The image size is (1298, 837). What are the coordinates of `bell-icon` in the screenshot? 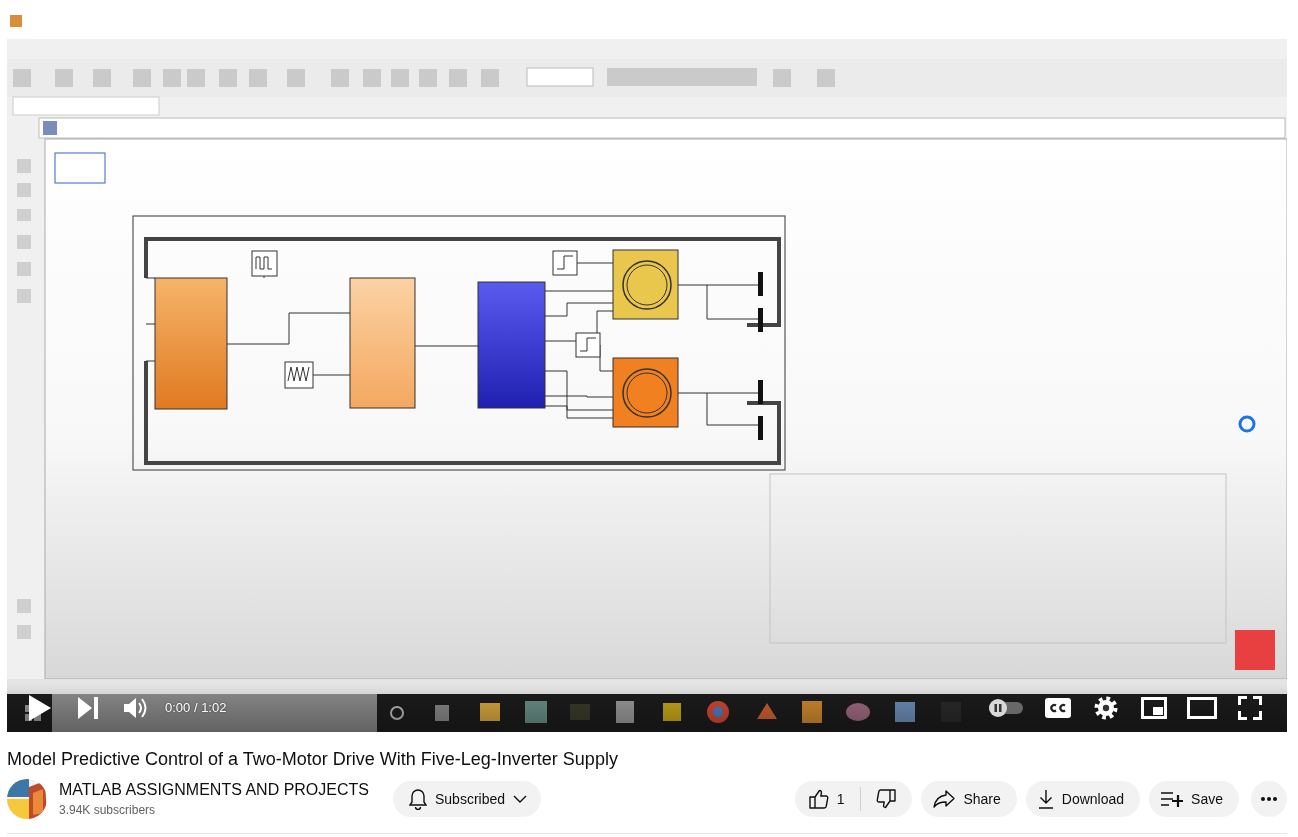 It's located at (418, 799).